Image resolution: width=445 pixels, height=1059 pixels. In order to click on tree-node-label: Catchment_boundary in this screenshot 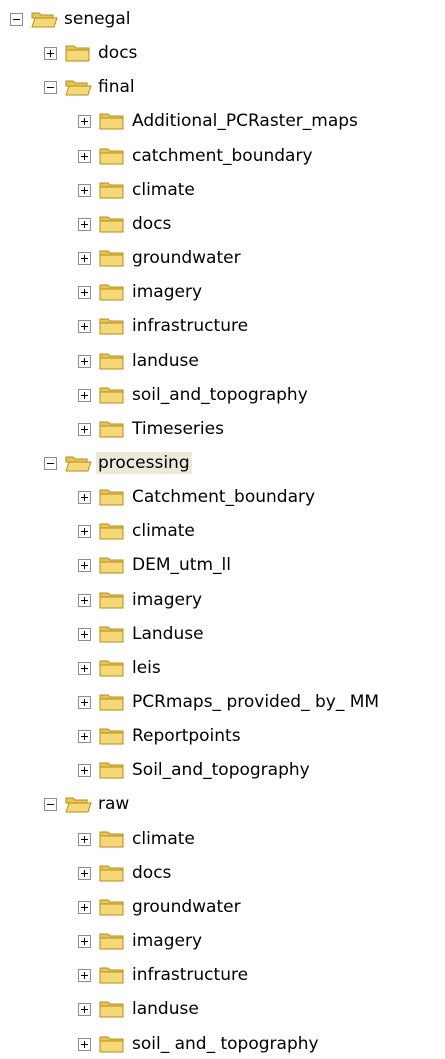, I will do `click(223, 497)`.